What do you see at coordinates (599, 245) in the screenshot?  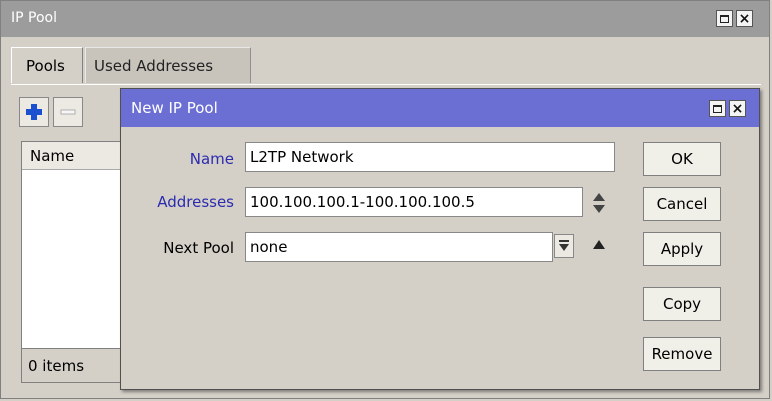 I see `collapse-up-icon` at bounding box center [599, 245].